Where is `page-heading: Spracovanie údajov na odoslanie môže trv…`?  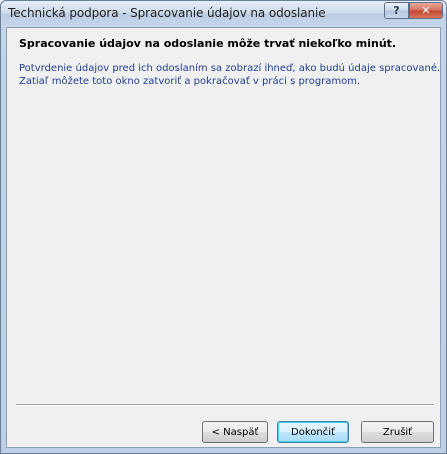 page-heading: Spracovanie údajov na odoslanie môže trv… is located at coordinates (208, 43).